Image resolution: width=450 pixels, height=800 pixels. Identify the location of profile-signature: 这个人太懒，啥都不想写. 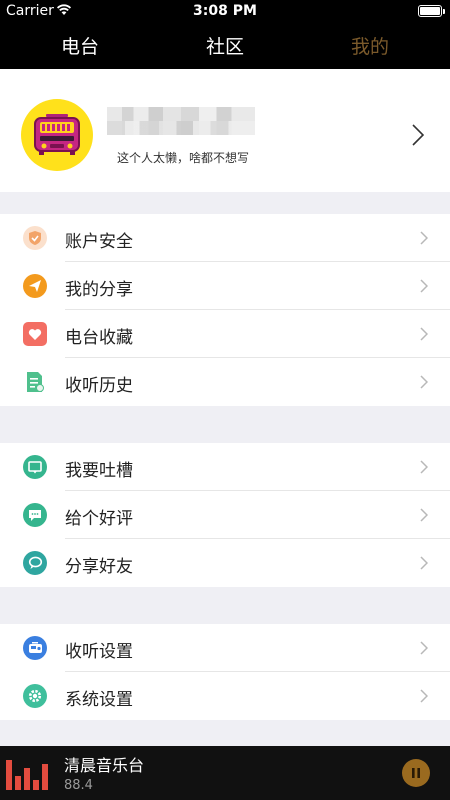
(183, 158).